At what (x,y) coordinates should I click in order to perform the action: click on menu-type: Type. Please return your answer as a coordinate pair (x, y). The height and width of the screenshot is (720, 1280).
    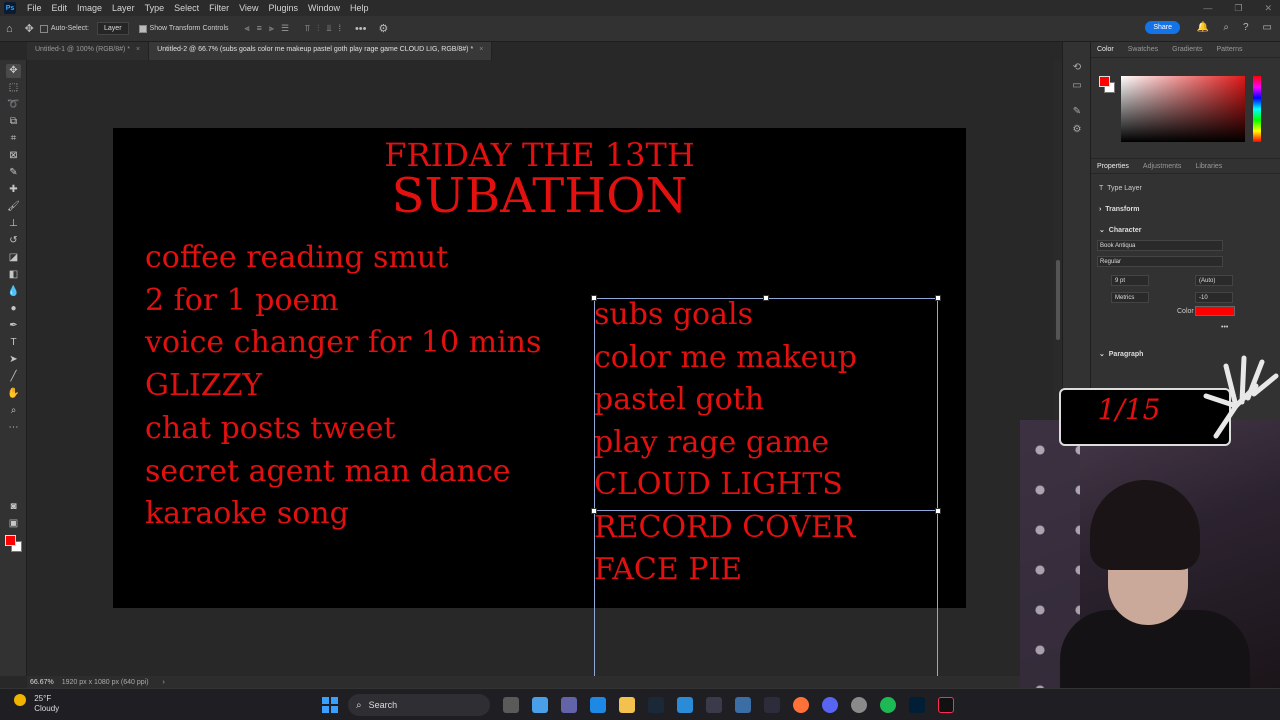
    Looking at the image, I should click on (155, 8).